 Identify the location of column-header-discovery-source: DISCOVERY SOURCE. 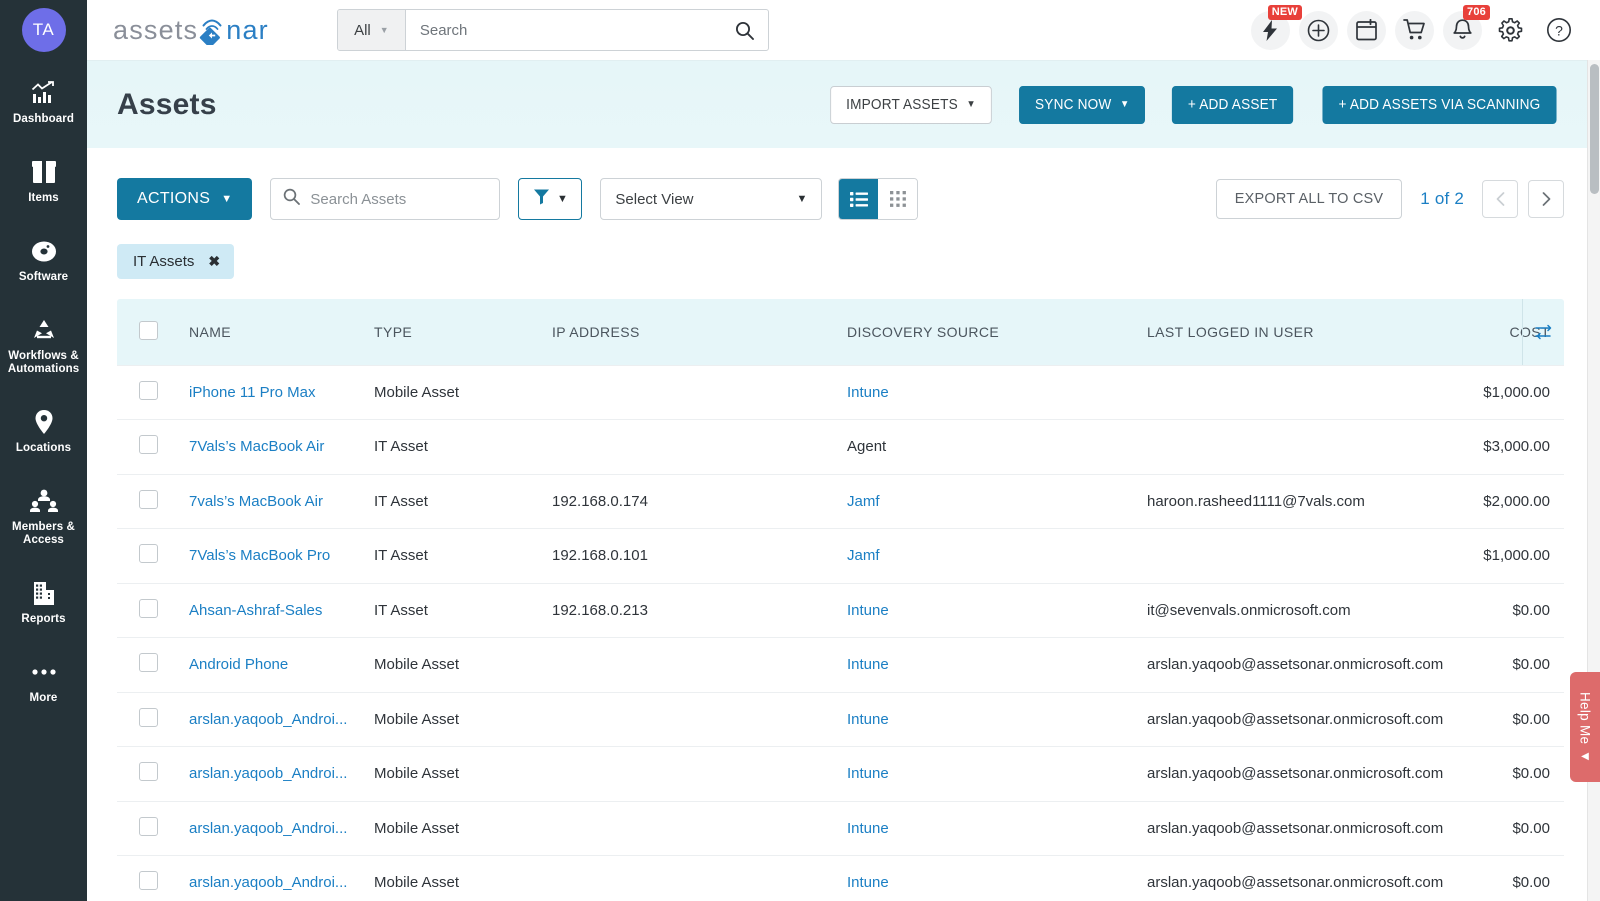
(997, 332).